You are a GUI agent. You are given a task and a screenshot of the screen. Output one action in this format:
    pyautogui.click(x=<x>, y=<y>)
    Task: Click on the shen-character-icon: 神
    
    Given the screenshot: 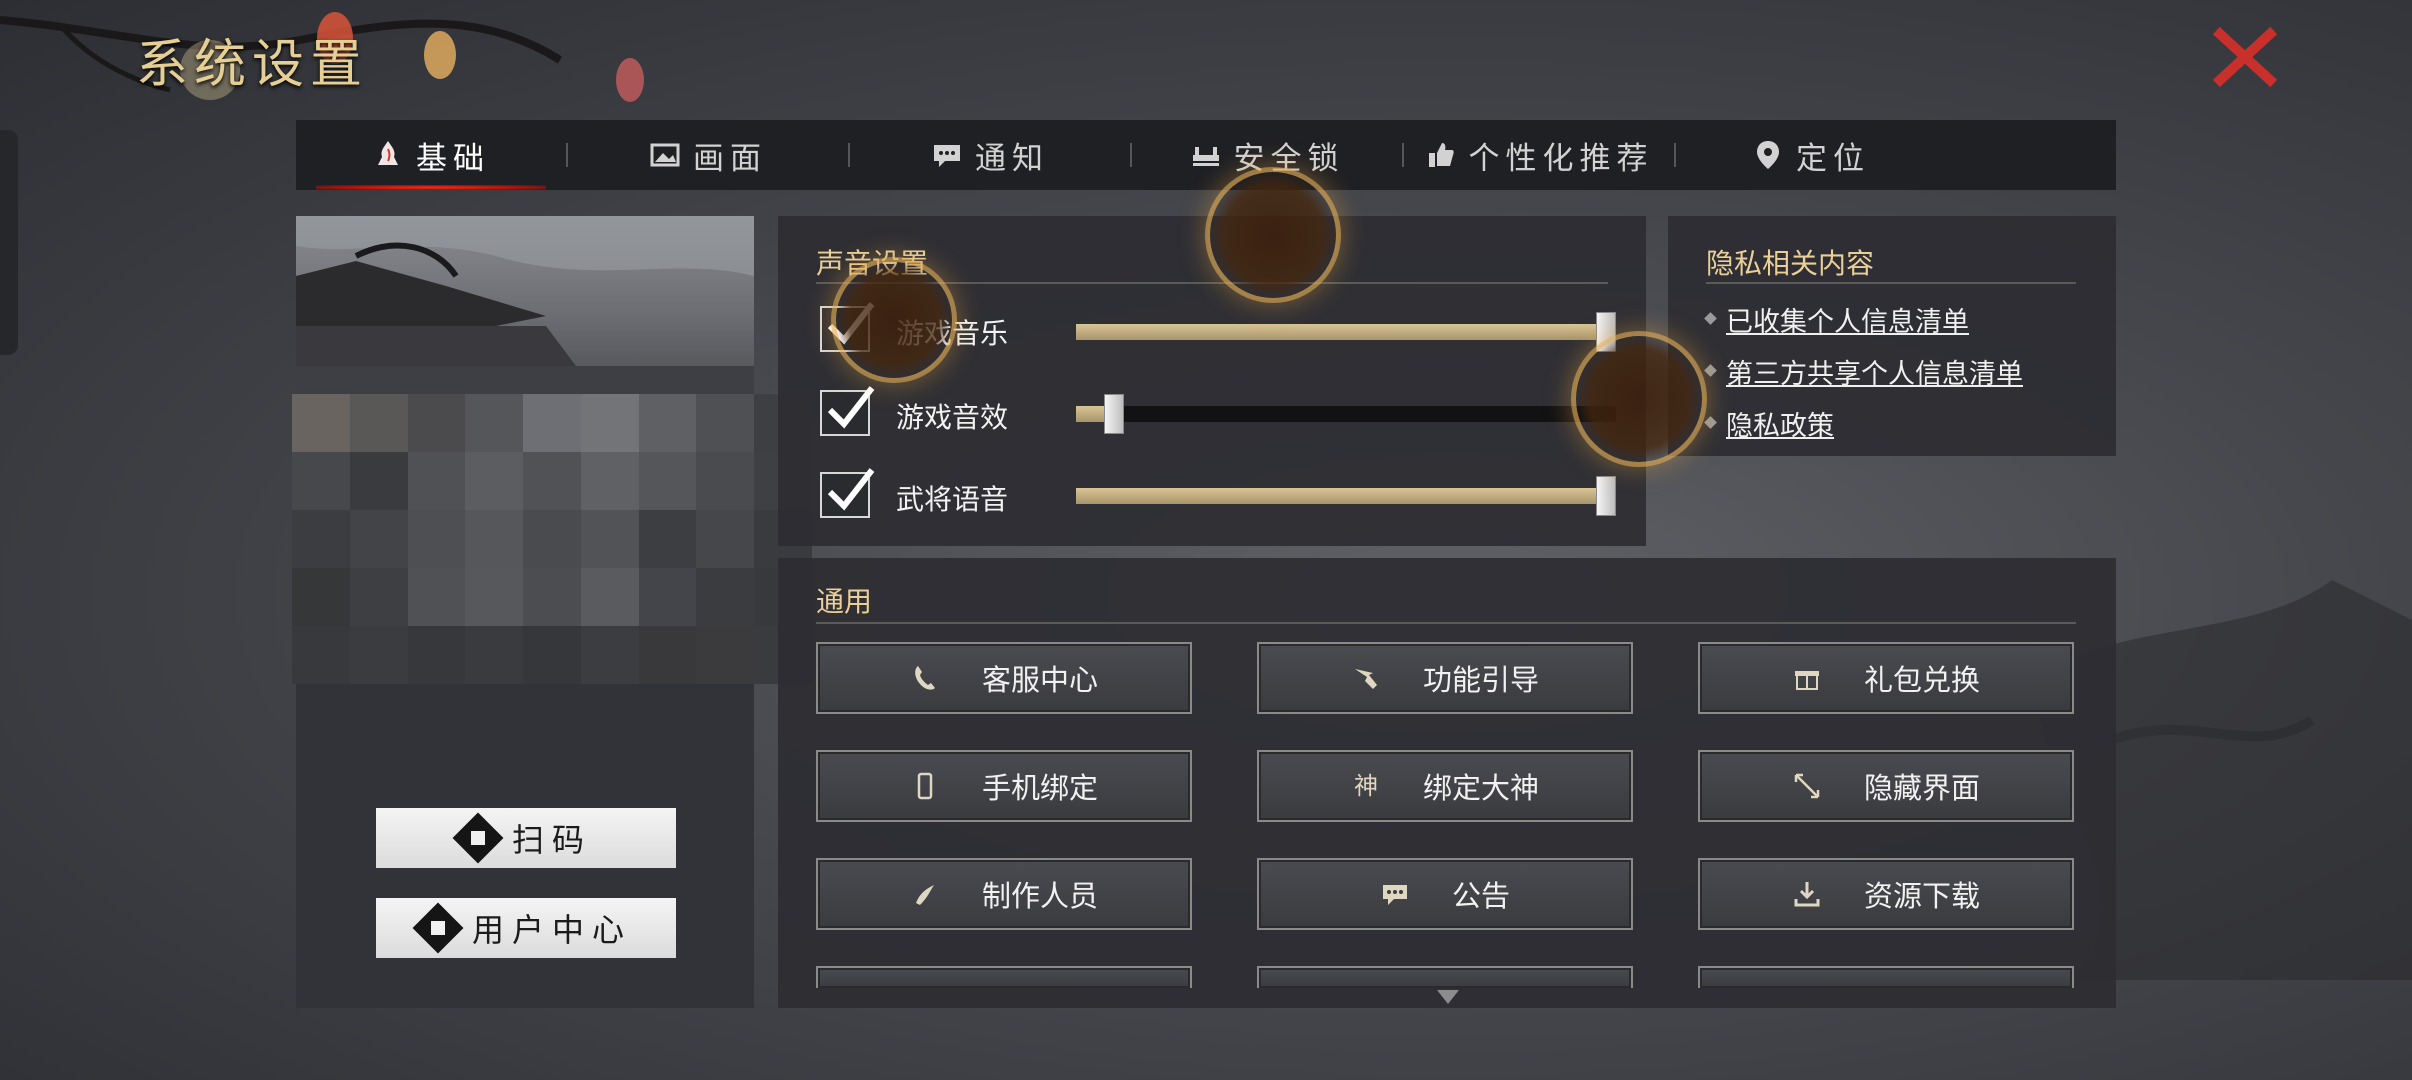 What is the action you would take?
    pyautogui.click(x=1365, y=786)
    